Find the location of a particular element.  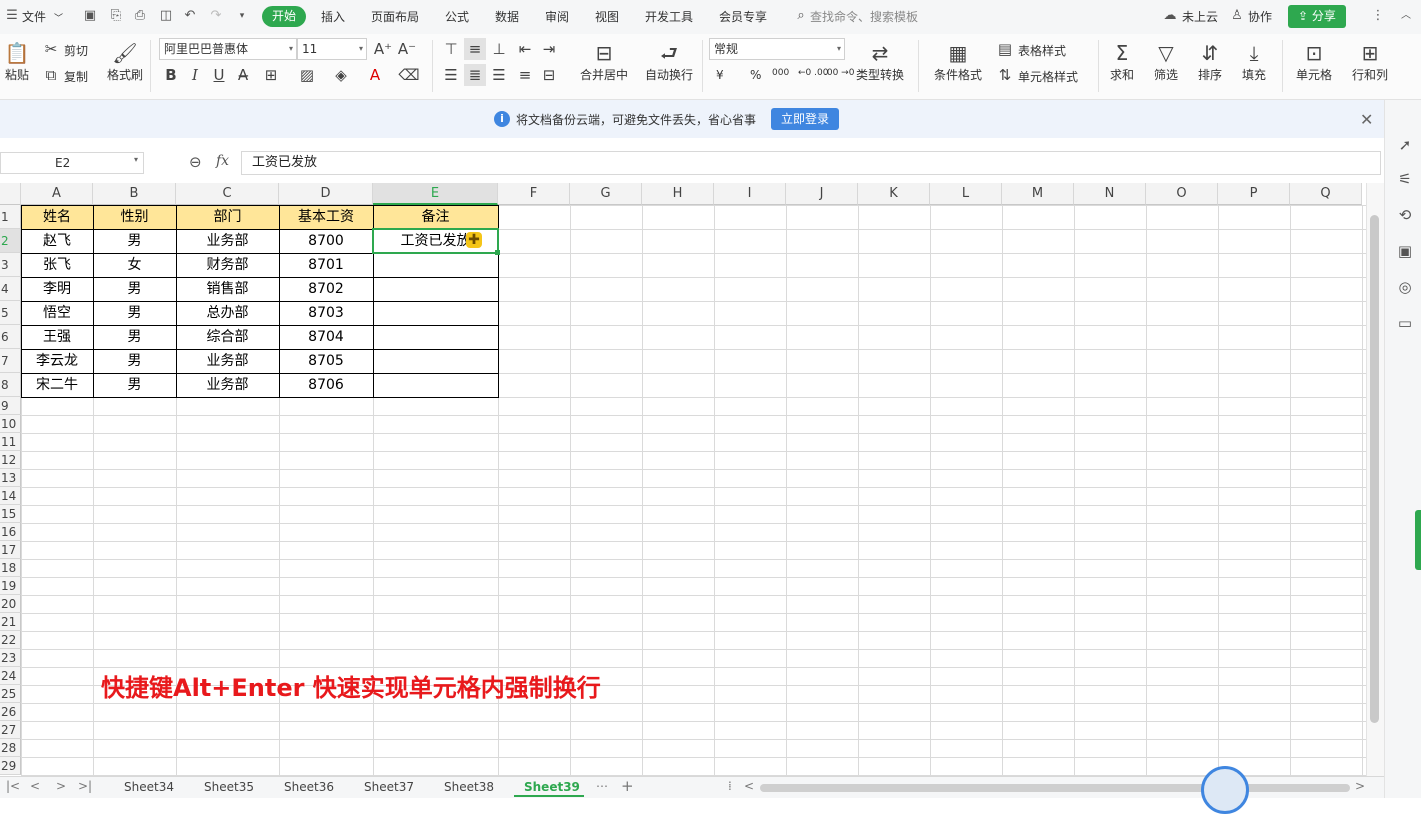

bold-icon: B is located at coordinates (171, 75).